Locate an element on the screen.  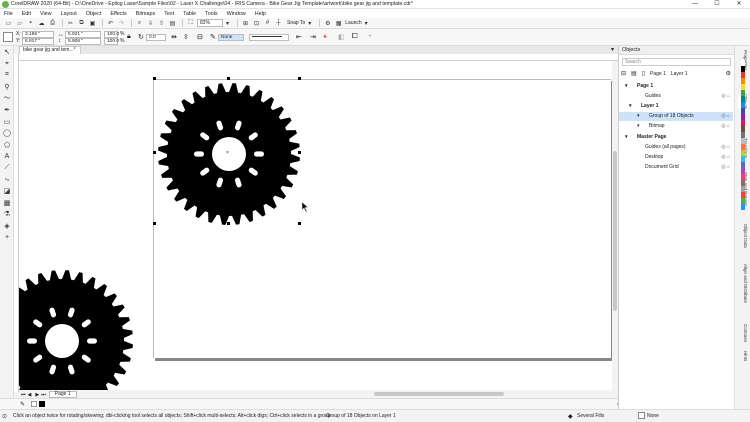
close-button: ✕ is located at coordinates (739, 4).